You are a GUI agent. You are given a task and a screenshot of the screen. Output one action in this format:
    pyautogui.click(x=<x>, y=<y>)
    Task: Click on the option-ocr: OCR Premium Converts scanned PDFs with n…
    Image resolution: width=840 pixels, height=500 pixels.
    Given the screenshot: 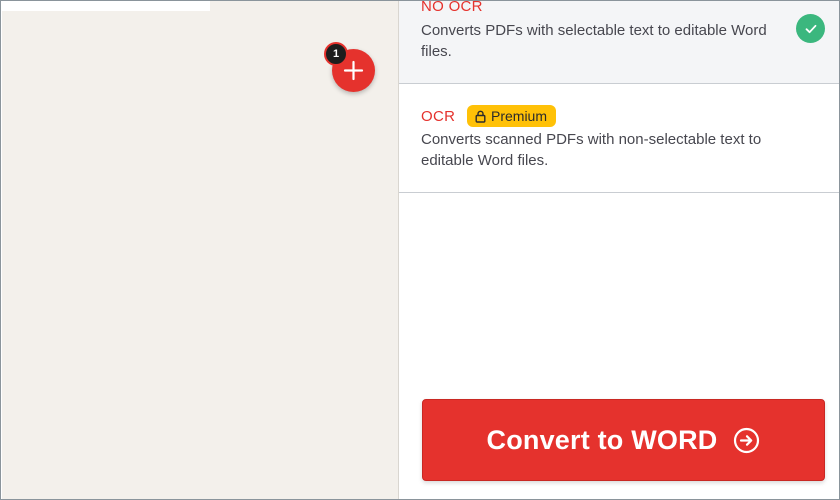 What is the action you would take?
    pyautogui.click(x=619, y=138)
    